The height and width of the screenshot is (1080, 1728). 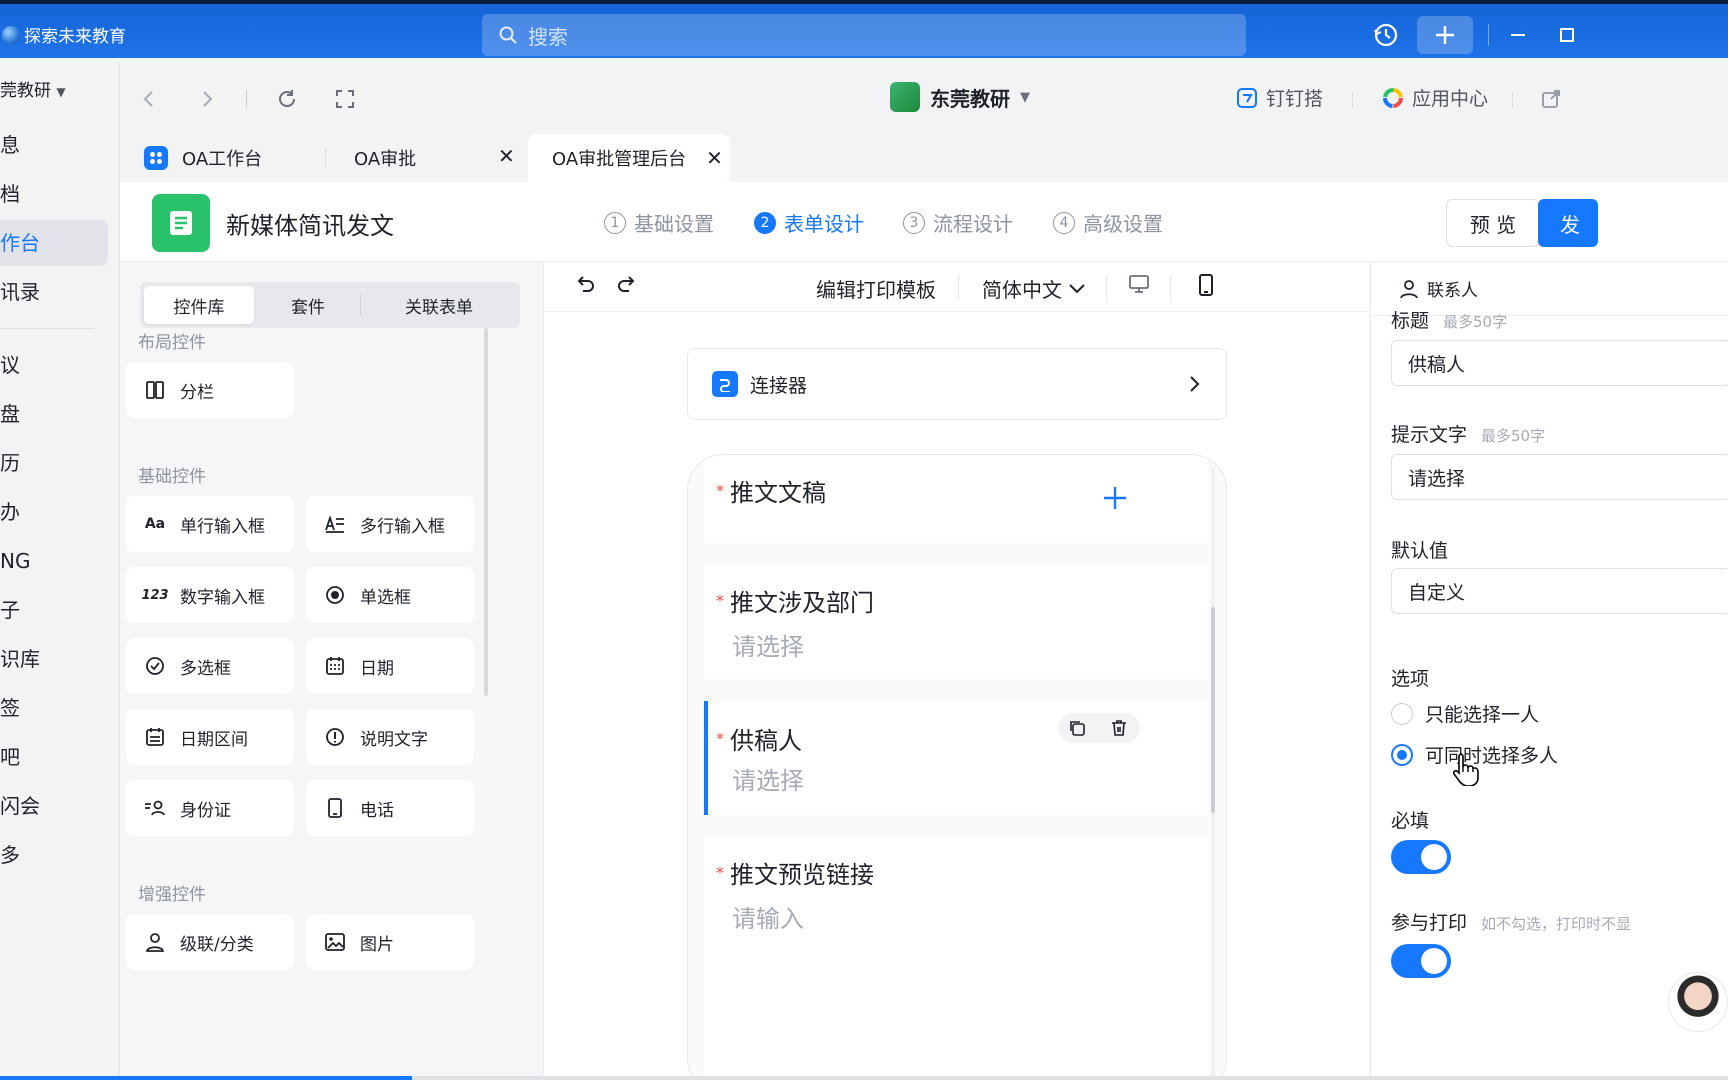 I want to click on add-icon, so click(x=1115, y=498).